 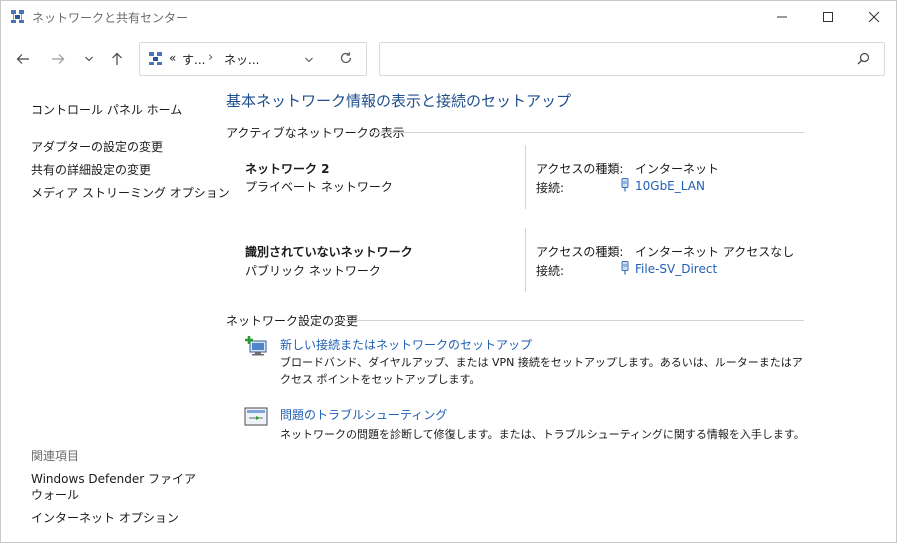 I want to click on network-name: ネットワーク 2, so click(x=287, y=169).